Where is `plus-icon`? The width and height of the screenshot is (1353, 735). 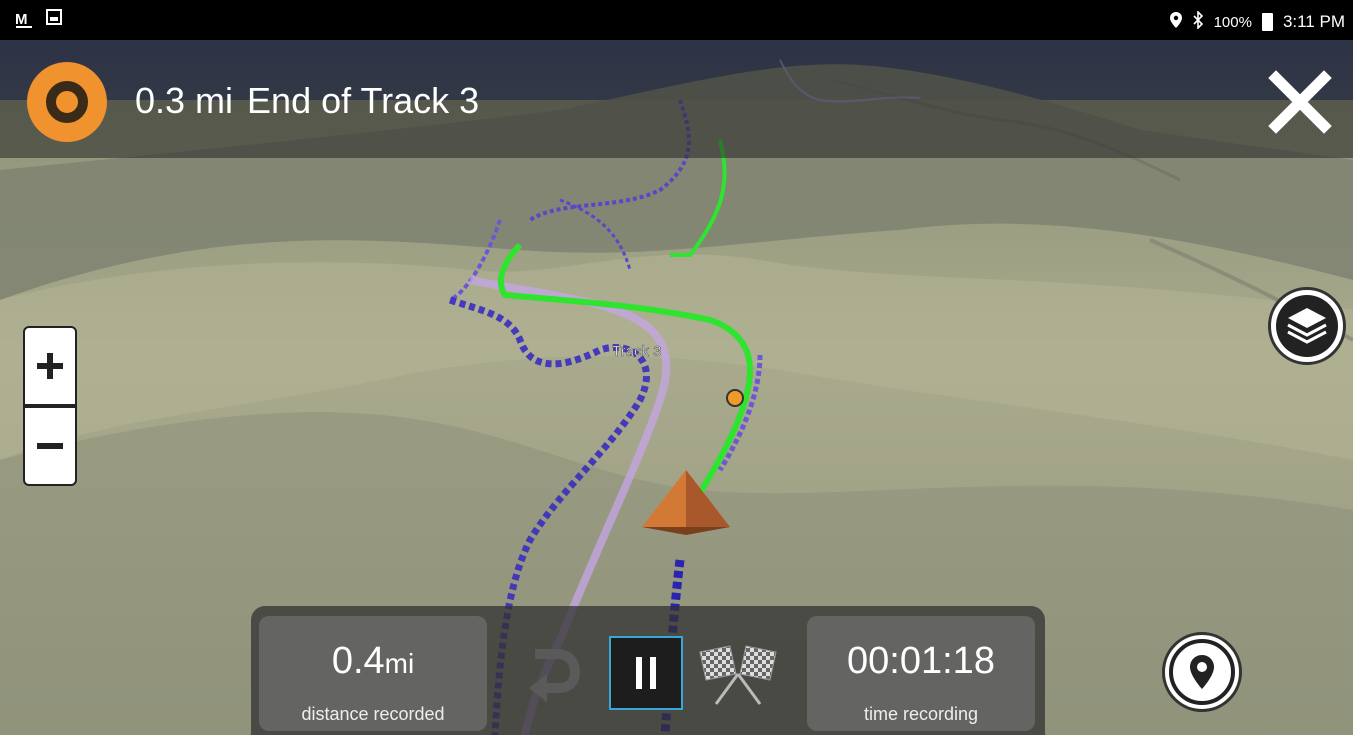 plus-icon is located at coordinates (50, 366).